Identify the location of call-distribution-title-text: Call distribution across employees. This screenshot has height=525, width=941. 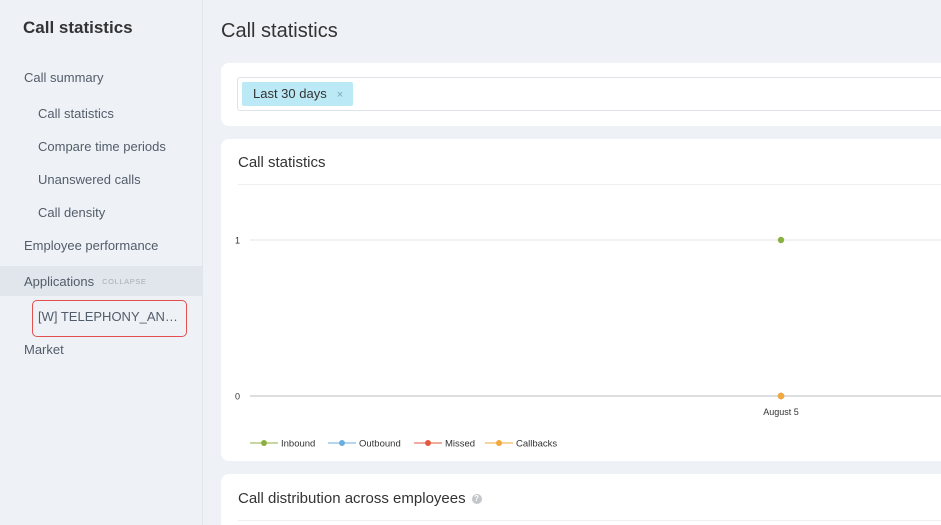
(352, 498).